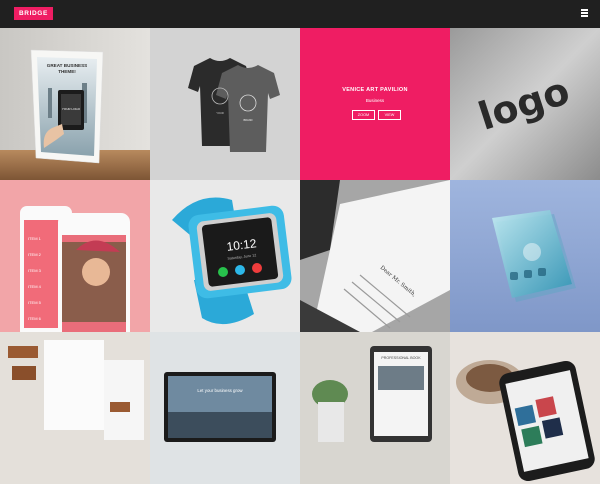 The height and width of the screenshot is (484, 600). I want to click on watch-mockup-image: 10:12 Saturday, June 12, so click(225, 256).